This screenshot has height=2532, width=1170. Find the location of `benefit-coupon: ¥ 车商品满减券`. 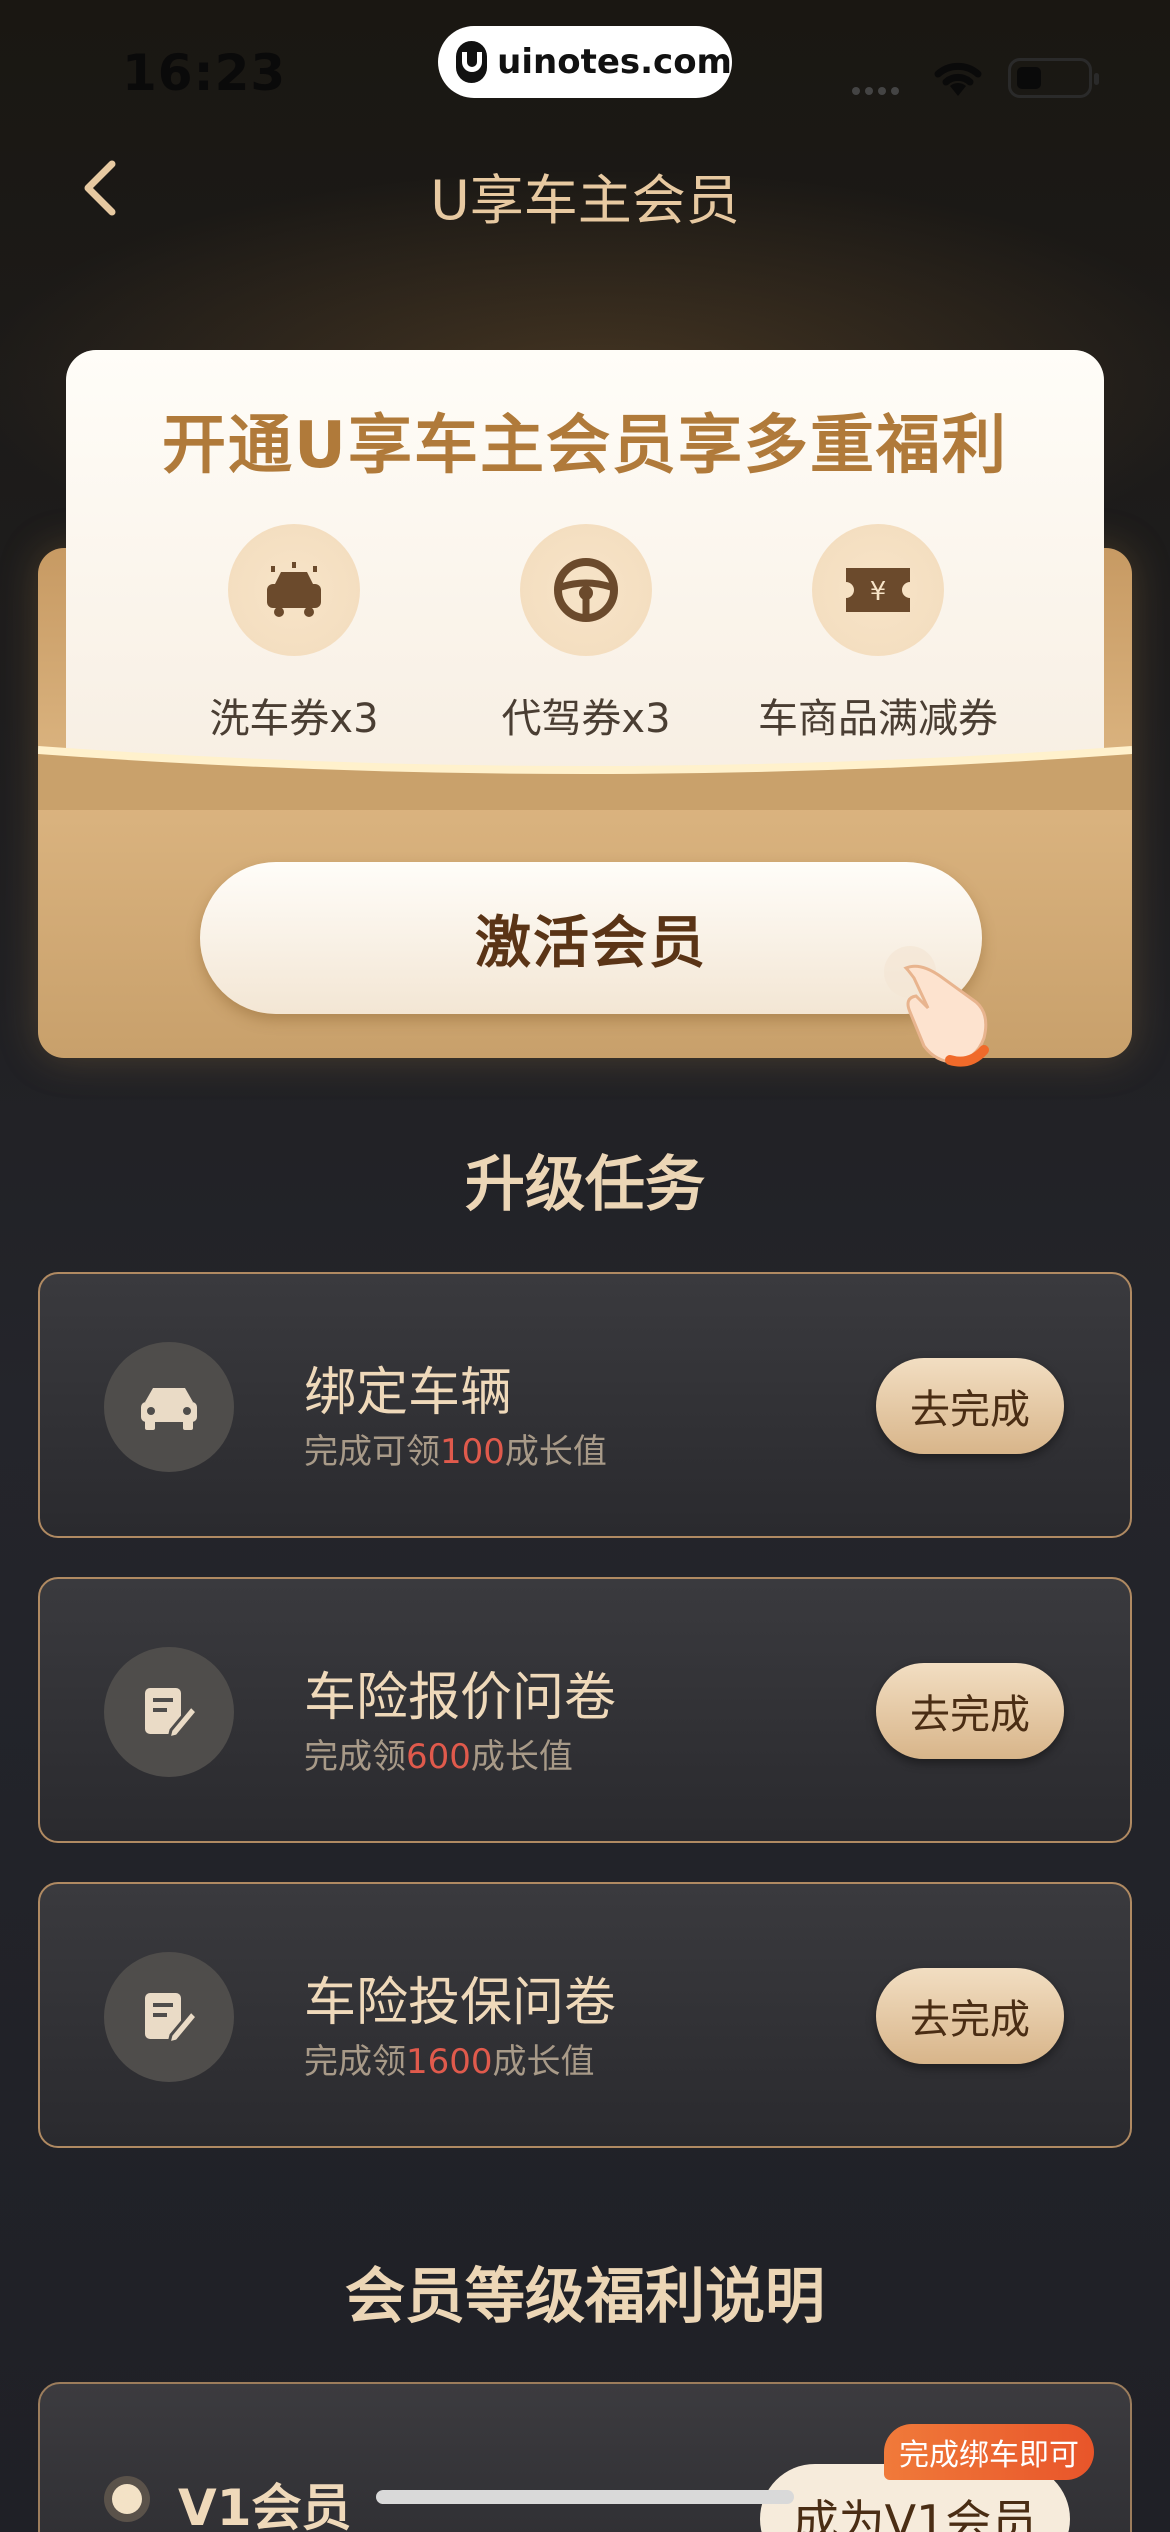

benefit-coupon: ¥ 车商品满减券 is located at coordinates (878, 634).